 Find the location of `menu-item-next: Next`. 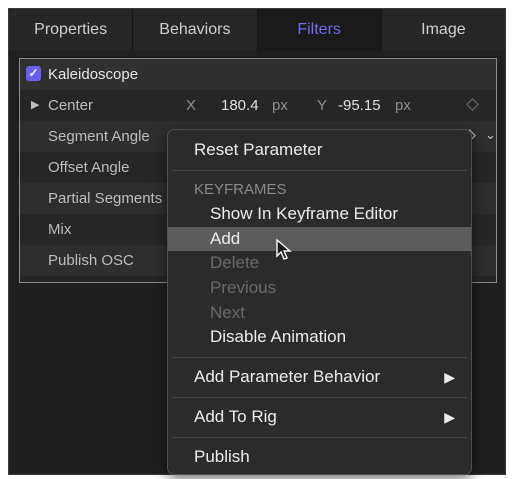

menu-item-next: Next is located at coordinates (227, 312).